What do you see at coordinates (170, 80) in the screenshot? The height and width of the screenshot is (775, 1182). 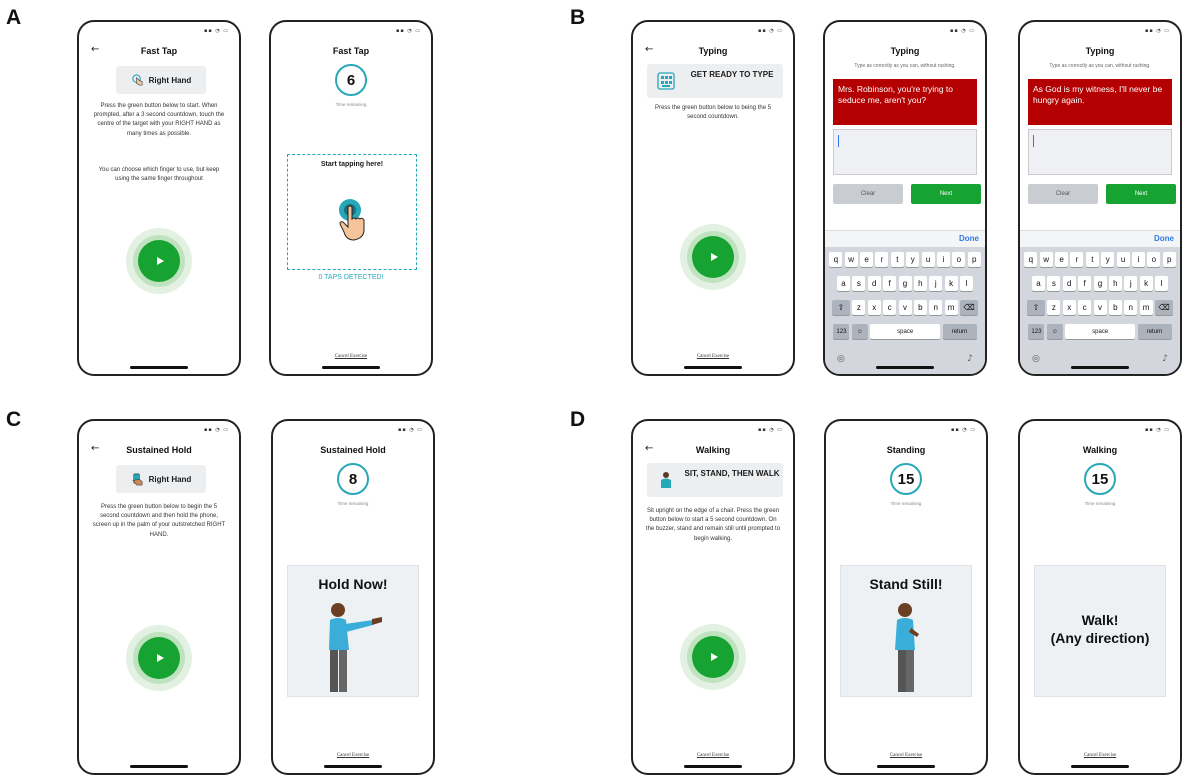 I see `hand-label: Right Hand` at bounding box center [170, 80].